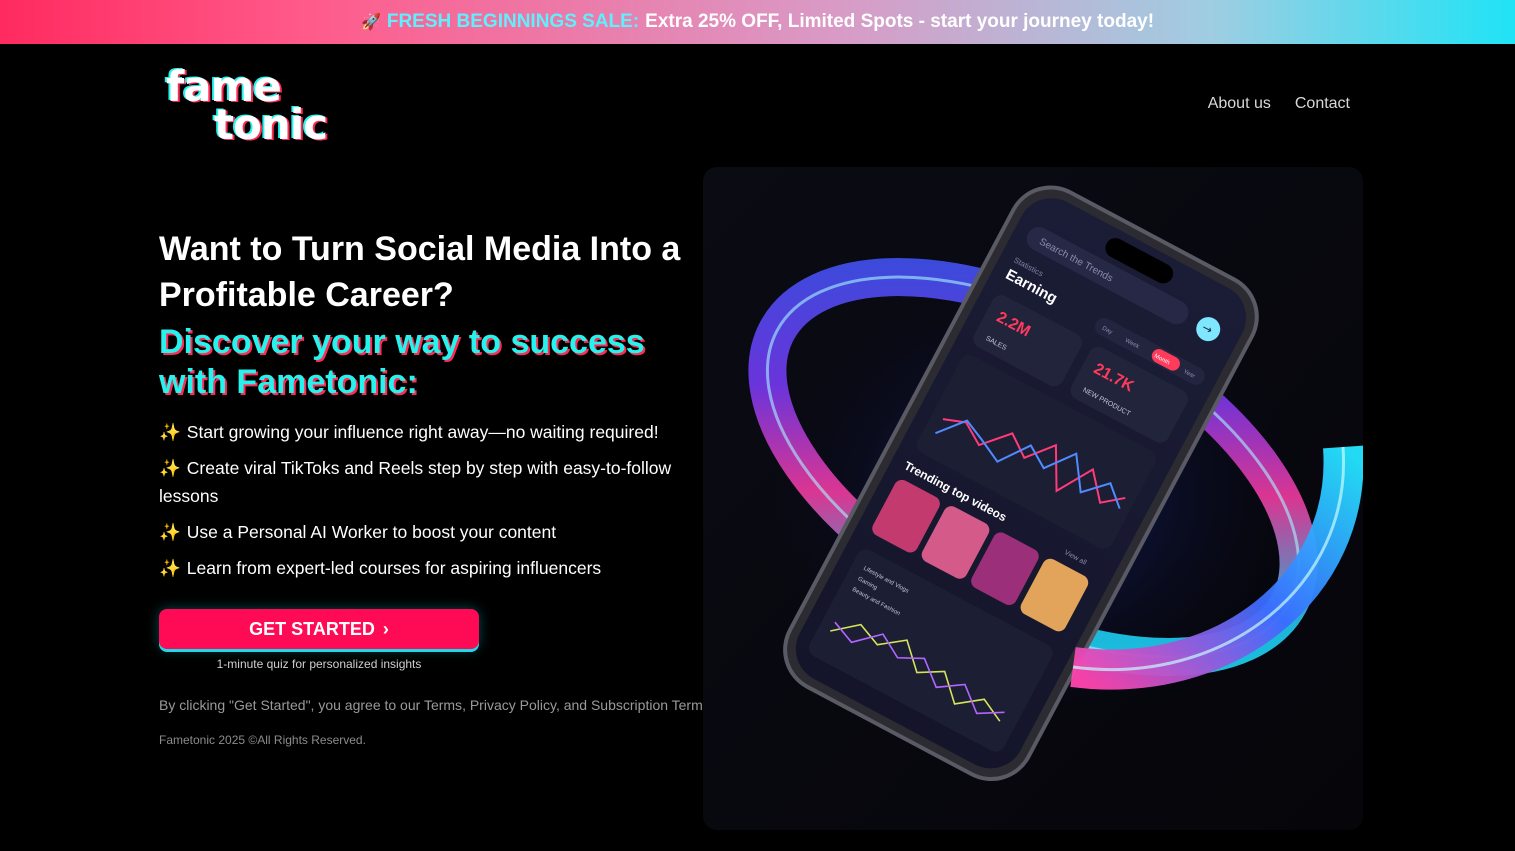 The width and height of the screenshot is (1515, 851). What do you see at coordinates (1279, 104) in the screenshot?
I see `top-nav: About us Contact` at bounding box center [1279, 104].